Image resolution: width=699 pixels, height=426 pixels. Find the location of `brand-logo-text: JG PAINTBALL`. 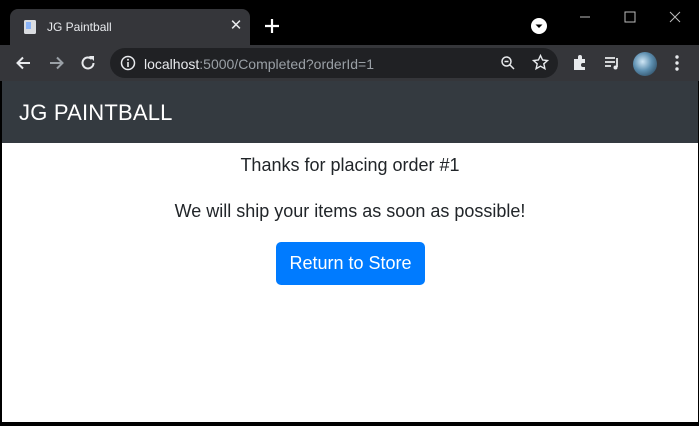

brand-logo-text: JG PAINTBALL is located at coordinates (96, 113).